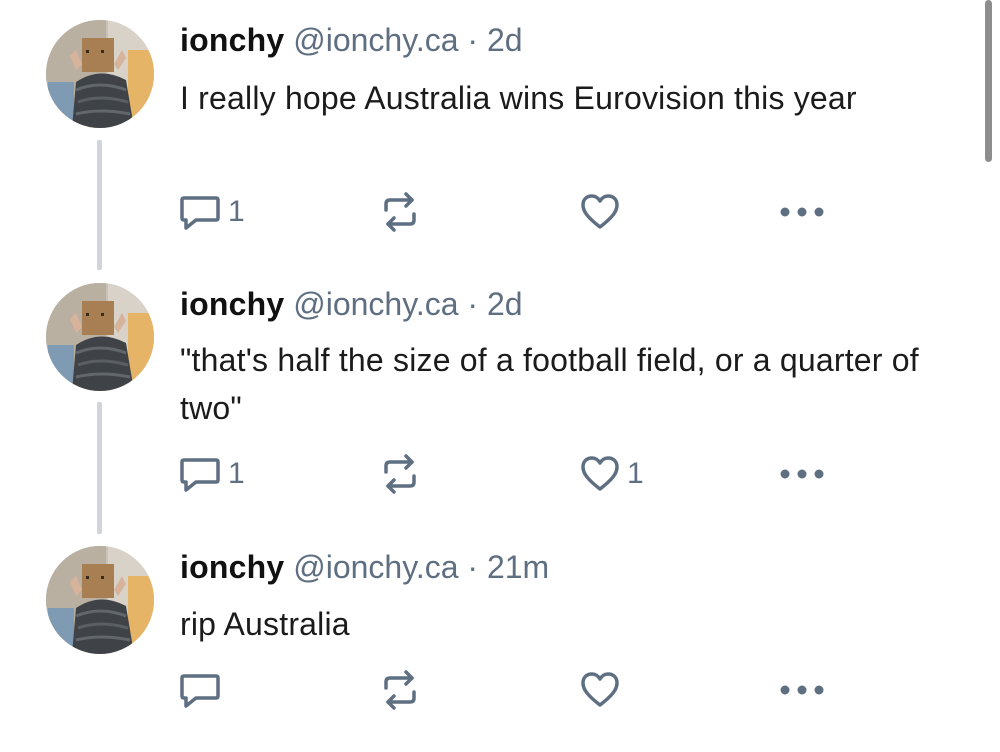 This screenshot has height=752, width=1000. I want to click on heart-icon, so click(600, 689).